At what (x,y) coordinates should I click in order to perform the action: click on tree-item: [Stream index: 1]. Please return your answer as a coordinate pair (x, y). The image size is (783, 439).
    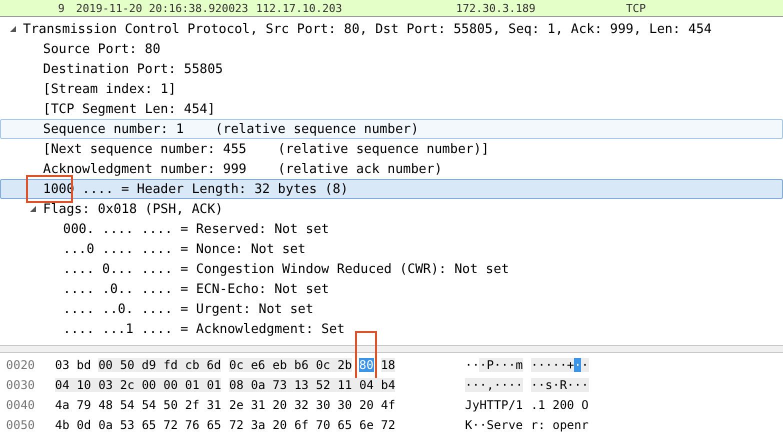
    Looking at the image, I should click on (109, 89).